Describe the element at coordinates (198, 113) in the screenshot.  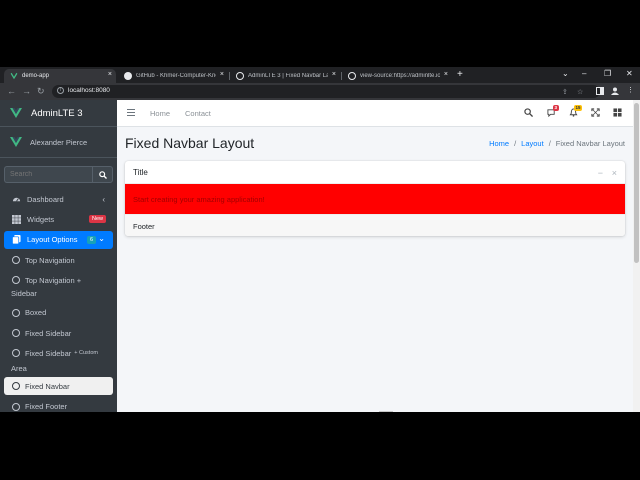
I see `nav-link-contact: Contact` at that location.